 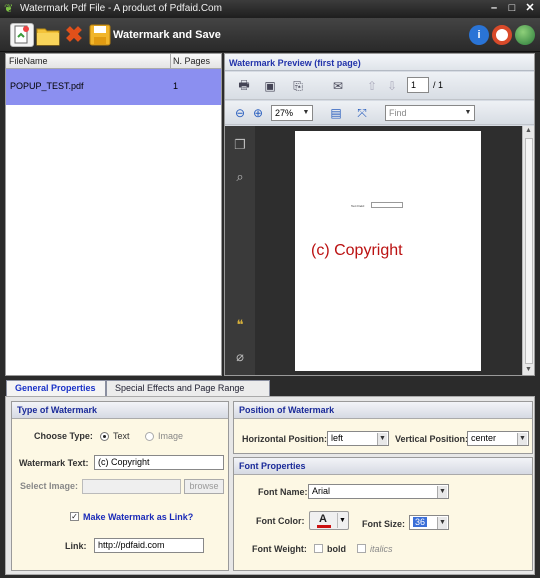 What do you see at coordinates (149, 545) in the screenshot?
I see `link-input: http://pdfaid.com` at bounding box center [149, 545].